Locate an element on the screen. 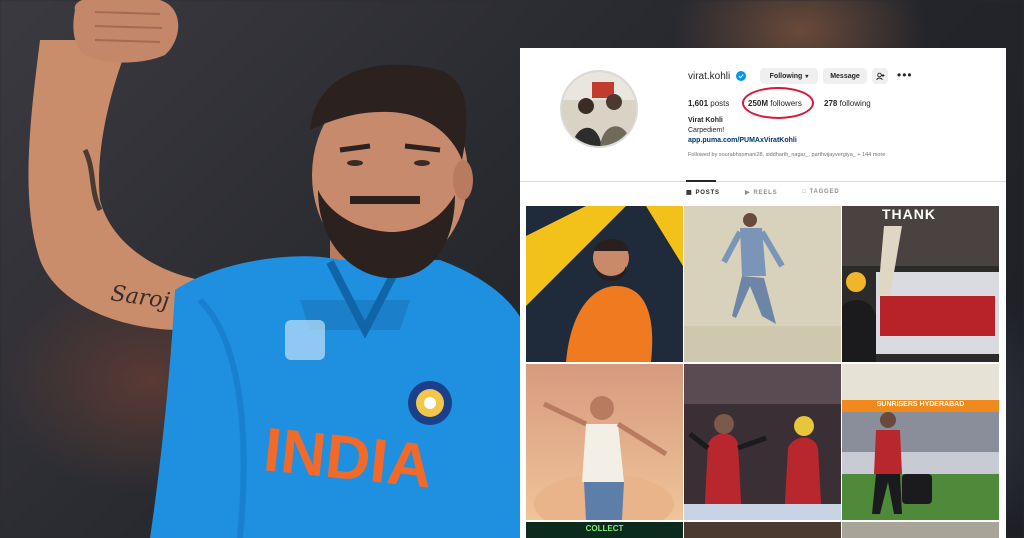 This screenshot has width=1024, height=538. active-tab-indicator is located at coordinates (701, 181).